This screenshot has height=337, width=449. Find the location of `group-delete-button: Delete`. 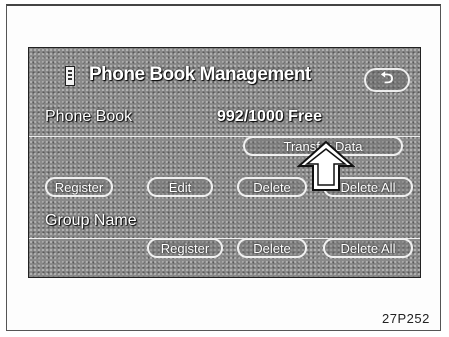

group-delete-button: Delete is located at coordinates (272, 248).